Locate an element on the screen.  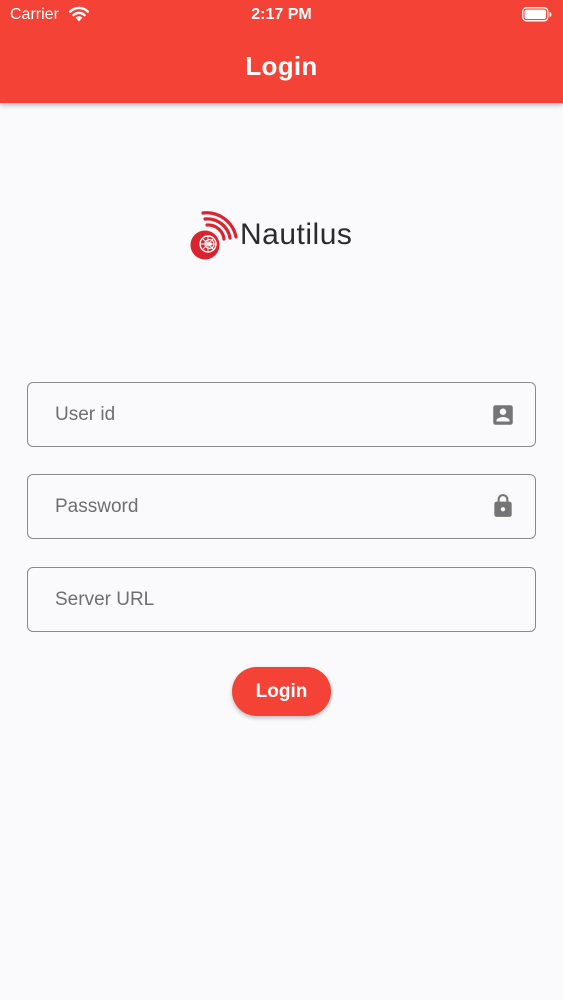
nautilus-shell-icon is located at coordinates (214, 235).